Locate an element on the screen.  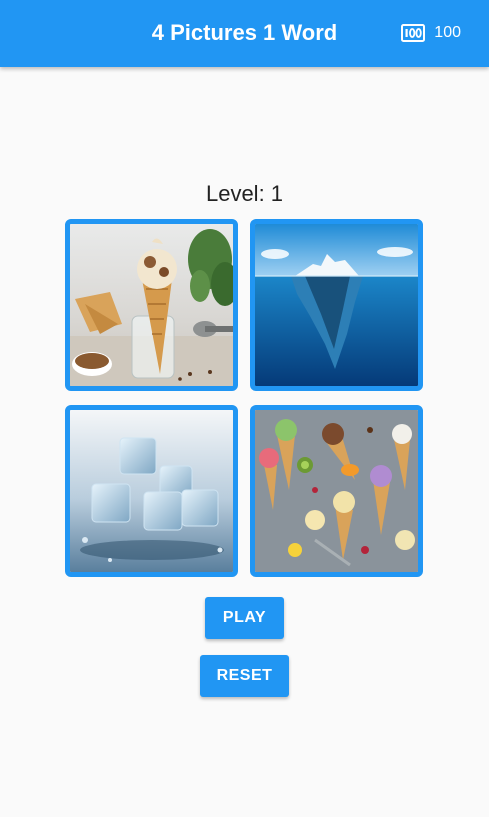
level-label: Level: 1 is located at coordinates (244, 193).